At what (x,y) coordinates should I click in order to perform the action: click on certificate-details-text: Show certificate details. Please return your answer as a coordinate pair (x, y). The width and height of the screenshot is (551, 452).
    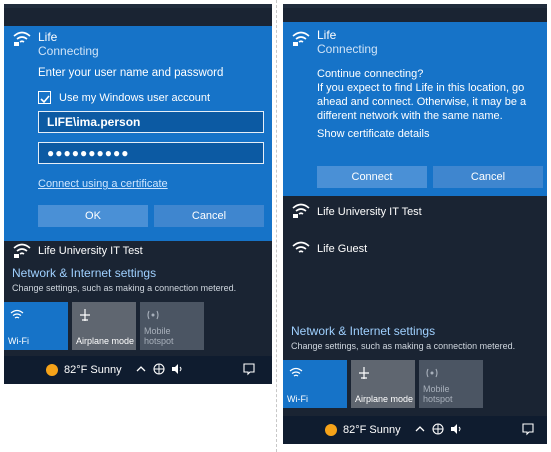
    Looking at the image, I should click on (428, 134).